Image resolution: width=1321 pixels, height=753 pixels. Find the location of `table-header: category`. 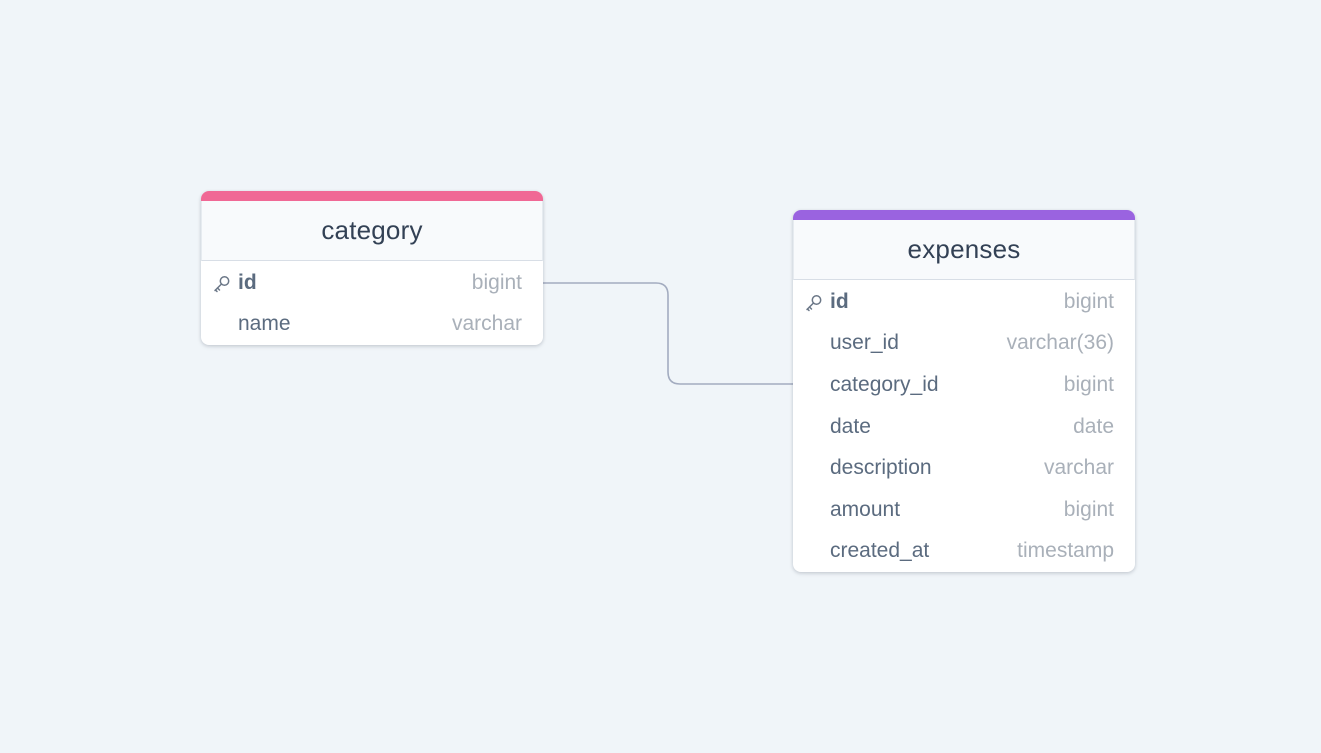

table-header: category is located at coordinates (372, 231).